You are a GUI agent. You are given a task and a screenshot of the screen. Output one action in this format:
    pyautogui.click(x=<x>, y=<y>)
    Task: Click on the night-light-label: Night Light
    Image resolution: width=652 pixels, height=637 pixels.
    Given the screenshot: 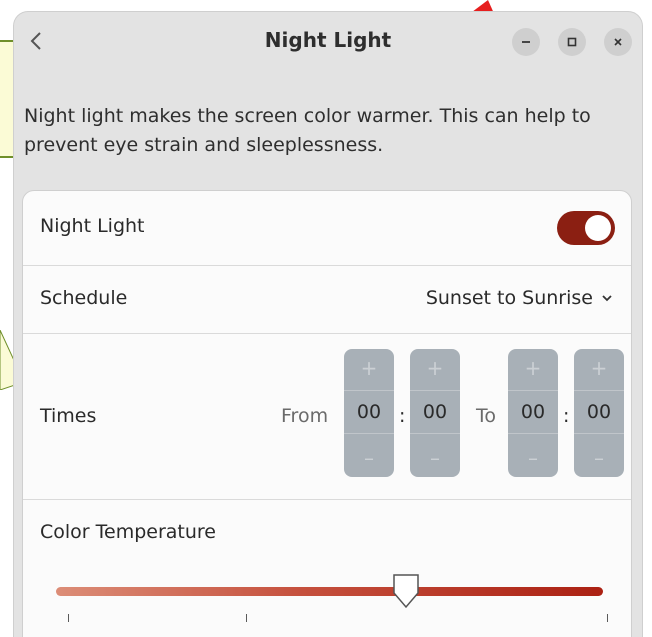 What is the action you would take?
    pyautogui.click(x=92, y=226)
    